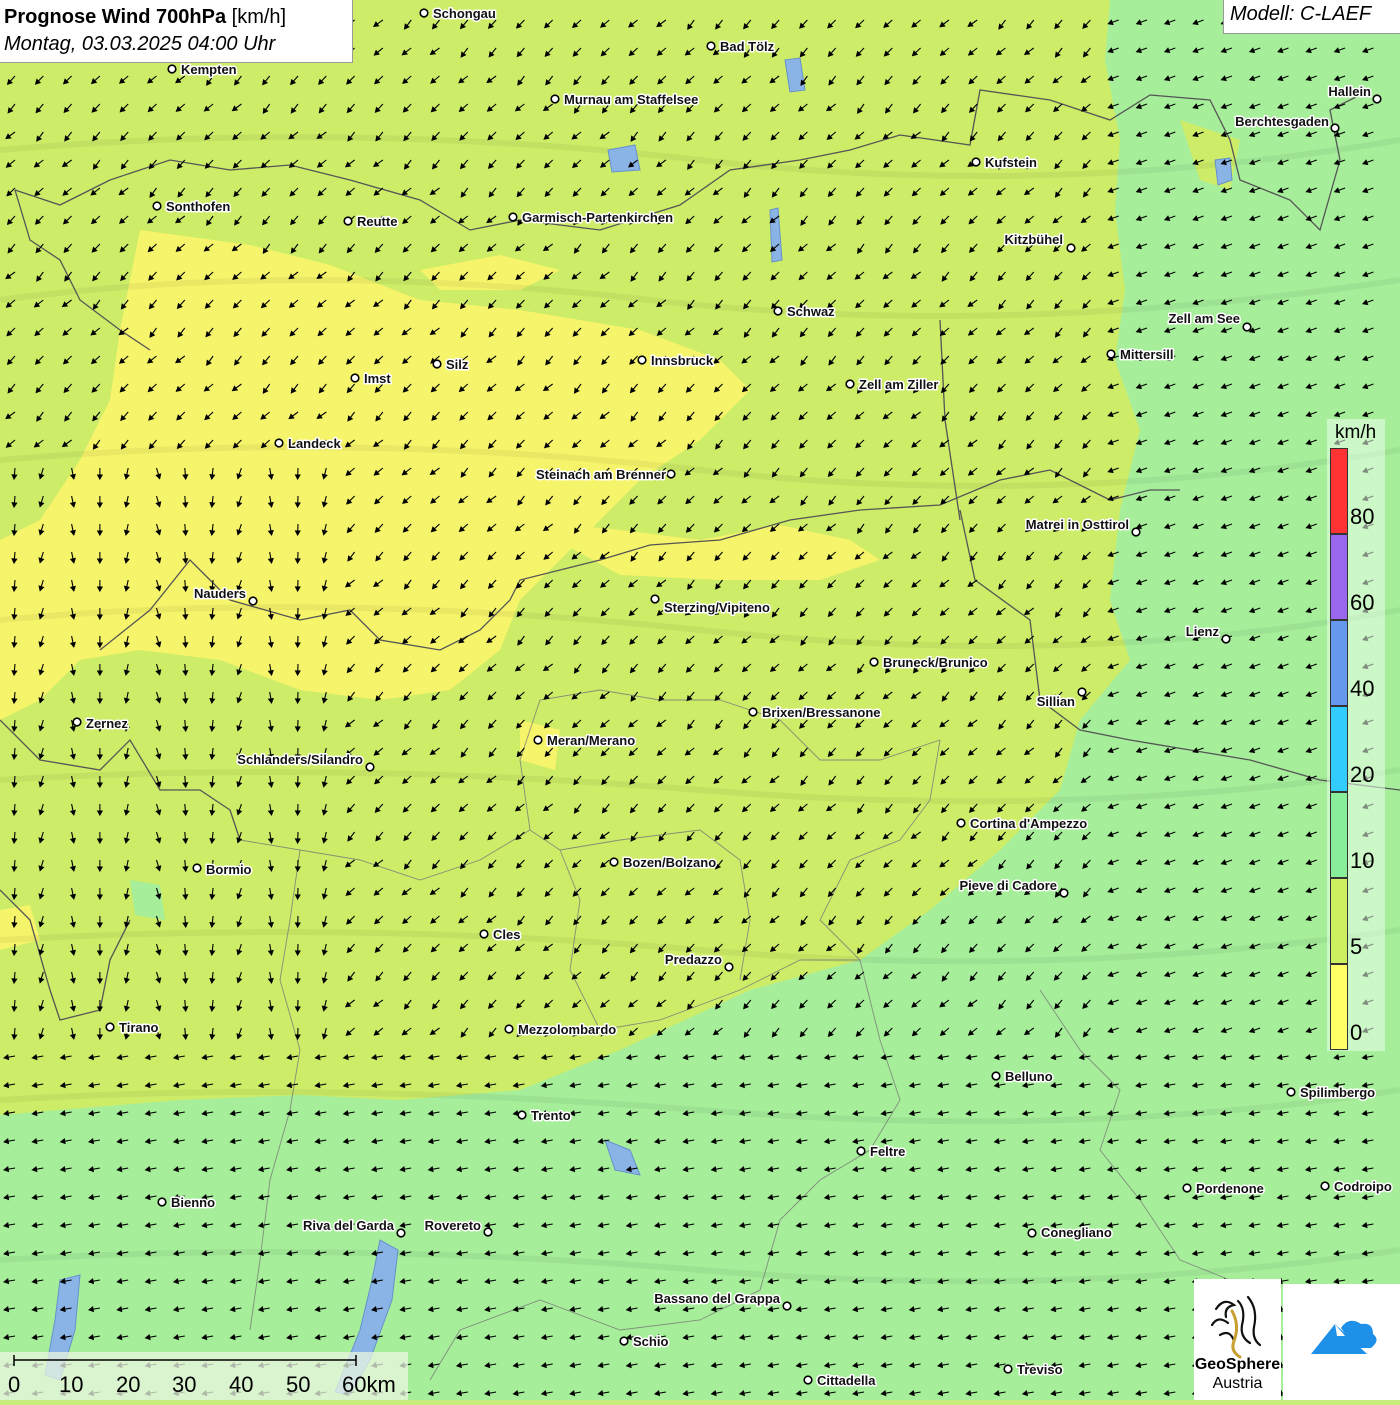 This screenshot has width=1400, height=1405. Describe the element at coordinates (1230, 1188) in the screenshot. I see `city-label: Pordenone` at that location.